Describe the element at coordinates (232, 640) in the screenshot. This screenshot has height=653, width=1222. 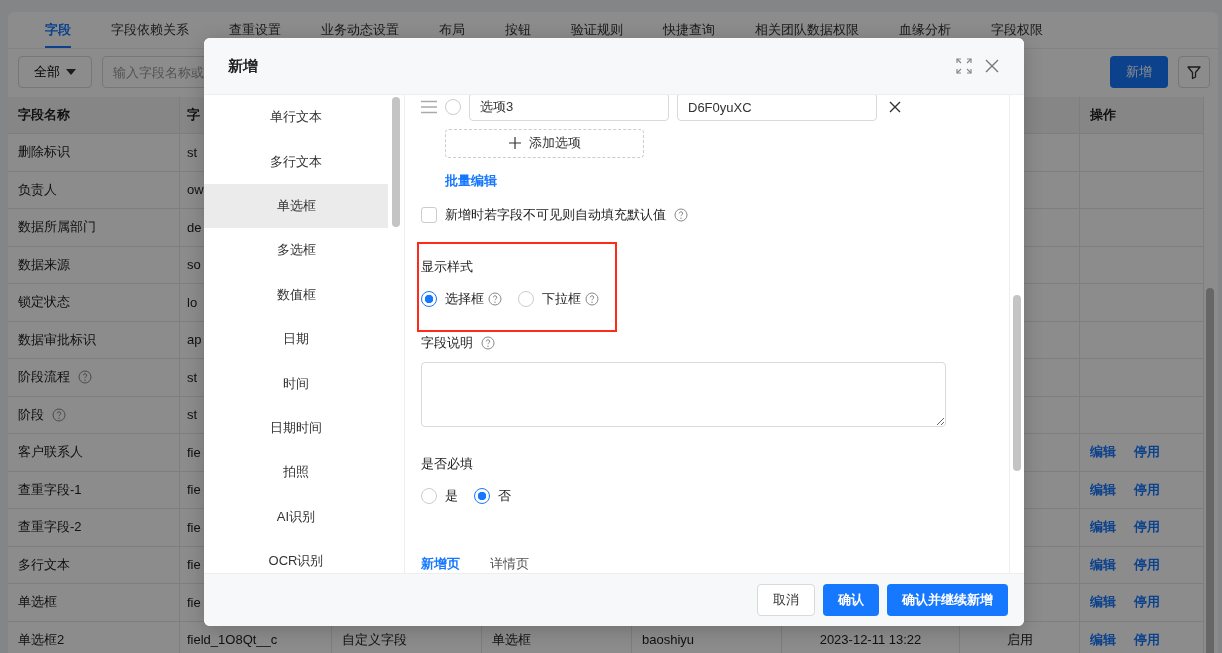
I see `table-cell: field_1O8Qt__c` at that location.